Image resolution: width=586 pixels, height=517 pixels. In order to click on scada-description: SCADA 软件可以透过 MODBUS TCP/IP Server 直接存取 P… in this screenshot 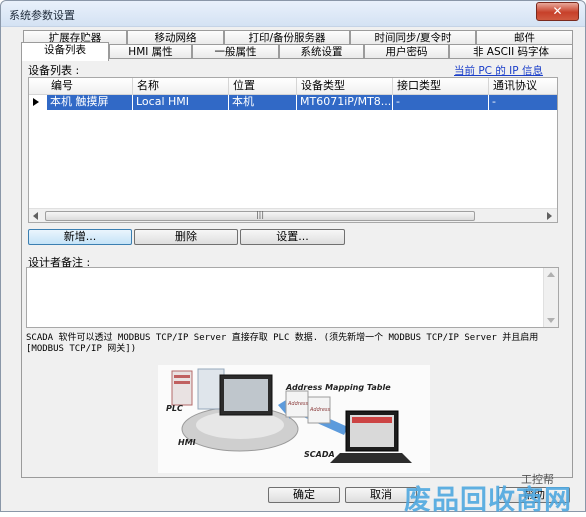, I will do `click(282, 343)`.